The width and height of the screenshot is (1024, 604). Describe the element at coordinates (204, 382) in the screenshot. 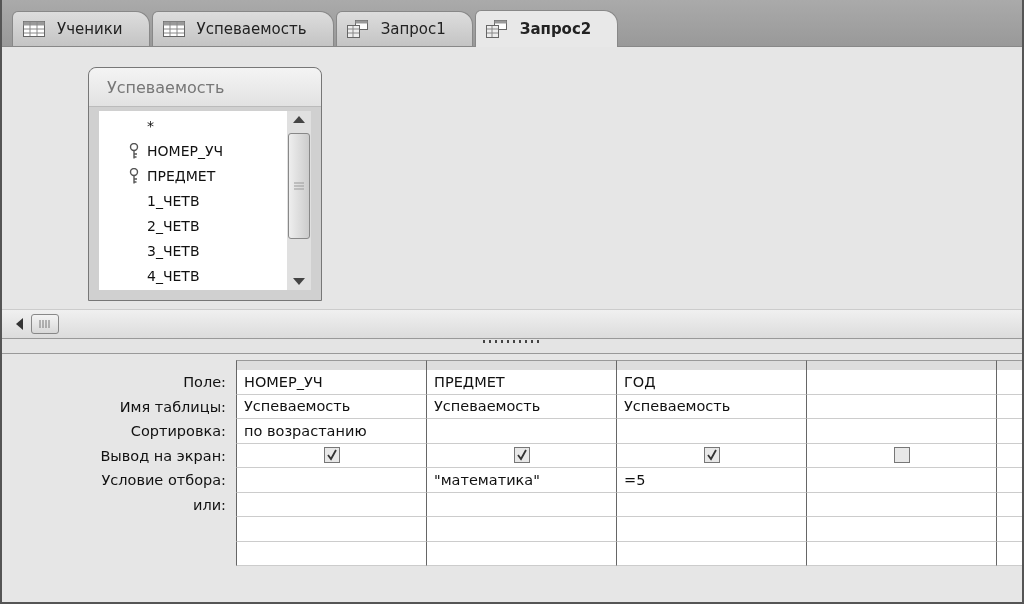

I see `row-label: Поле:` at that location.